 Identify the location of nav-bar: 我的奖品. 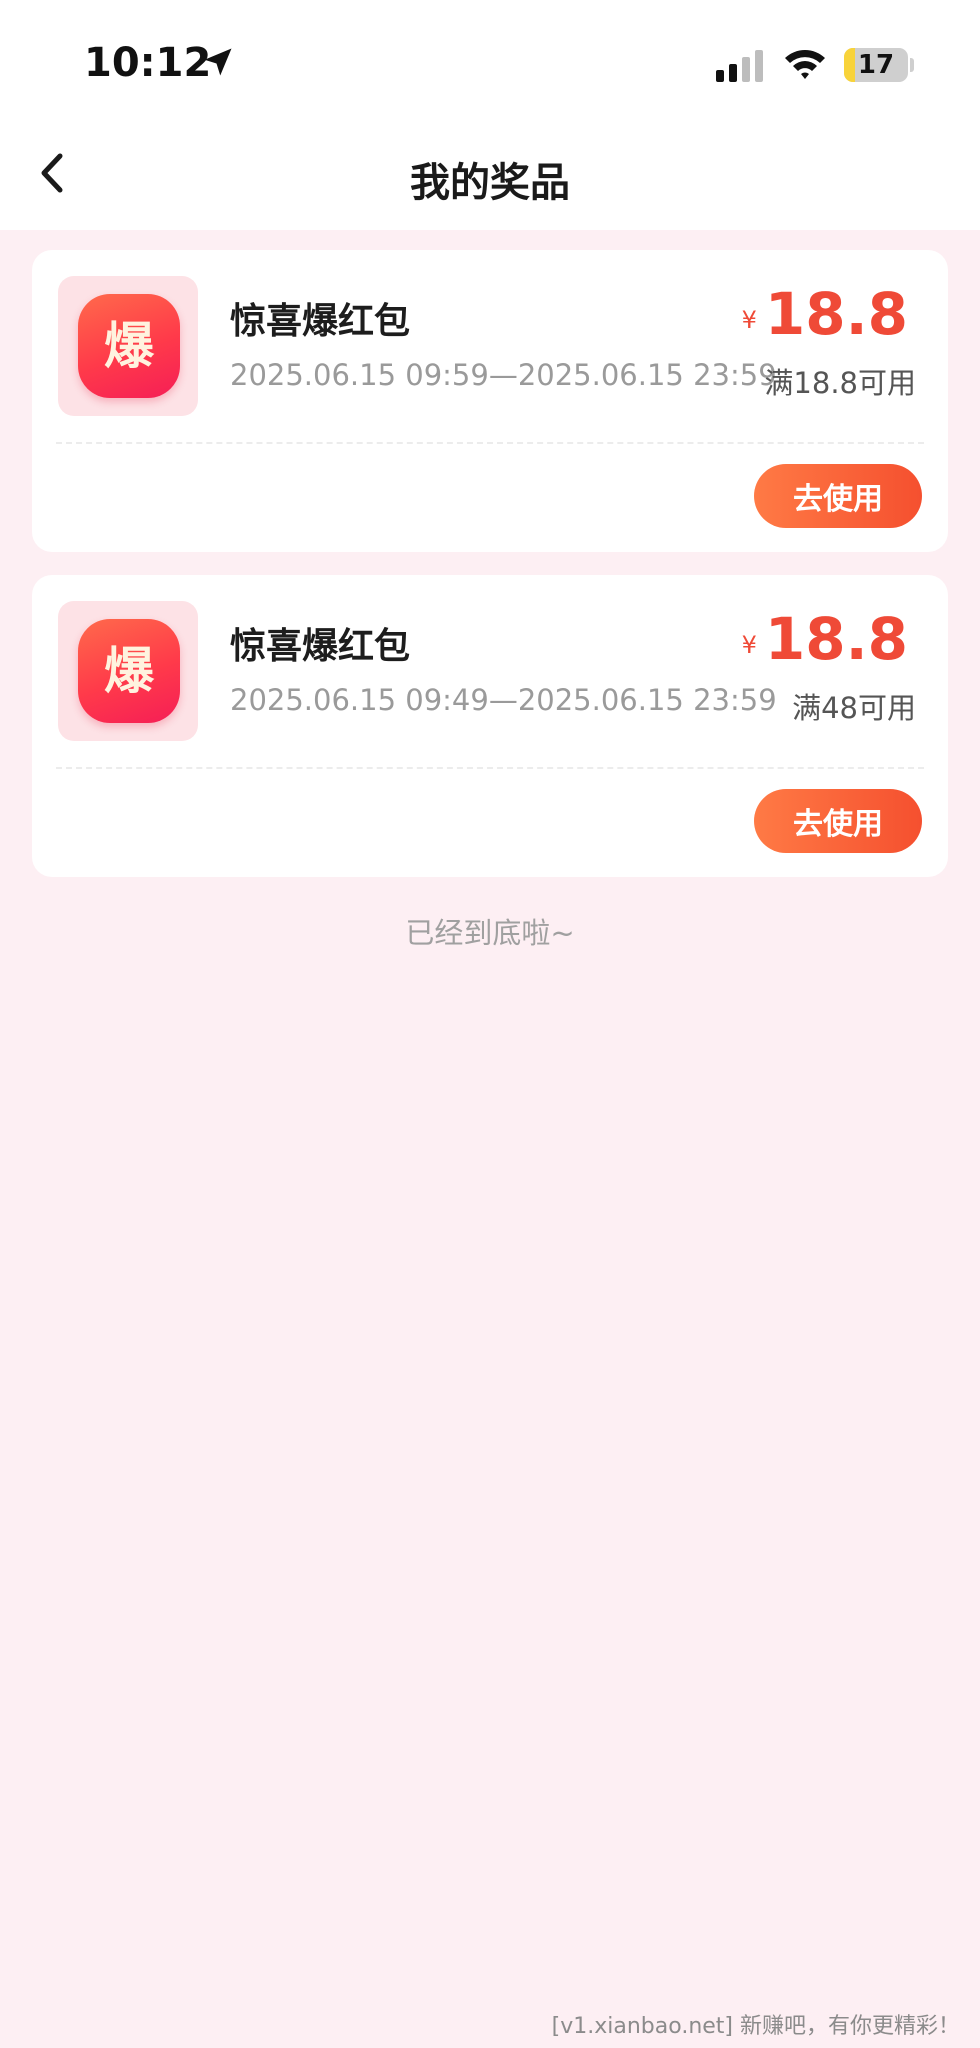
(490, 180).